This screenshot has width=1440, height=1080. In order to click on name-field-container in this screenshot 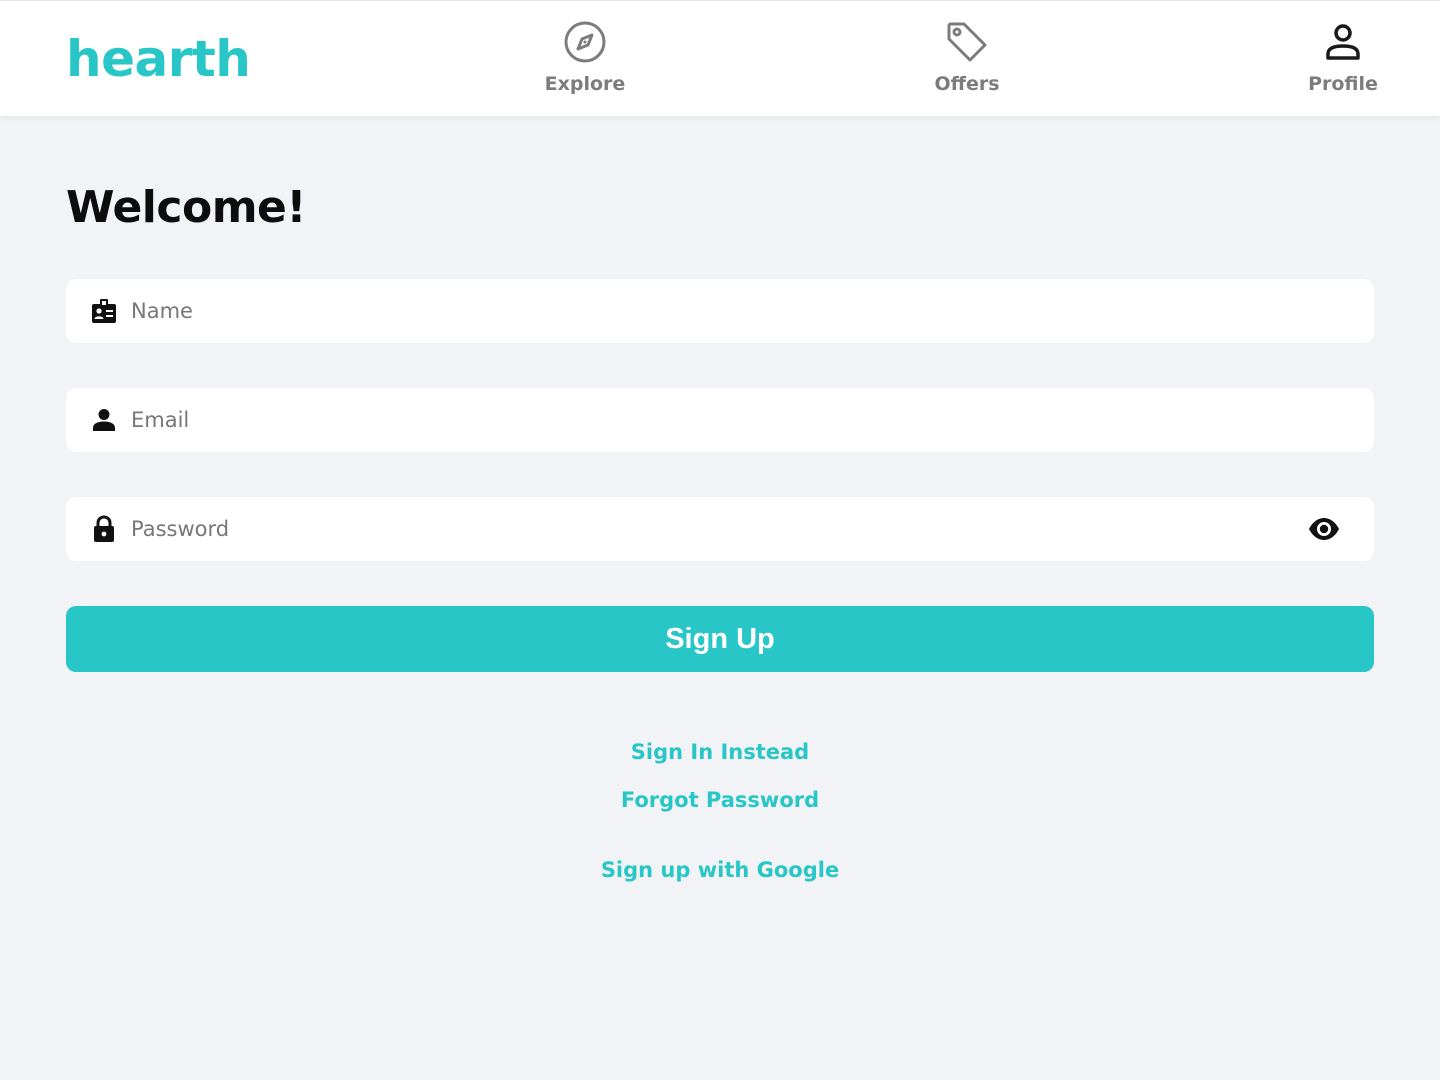, I will do `click(720, 311)`.